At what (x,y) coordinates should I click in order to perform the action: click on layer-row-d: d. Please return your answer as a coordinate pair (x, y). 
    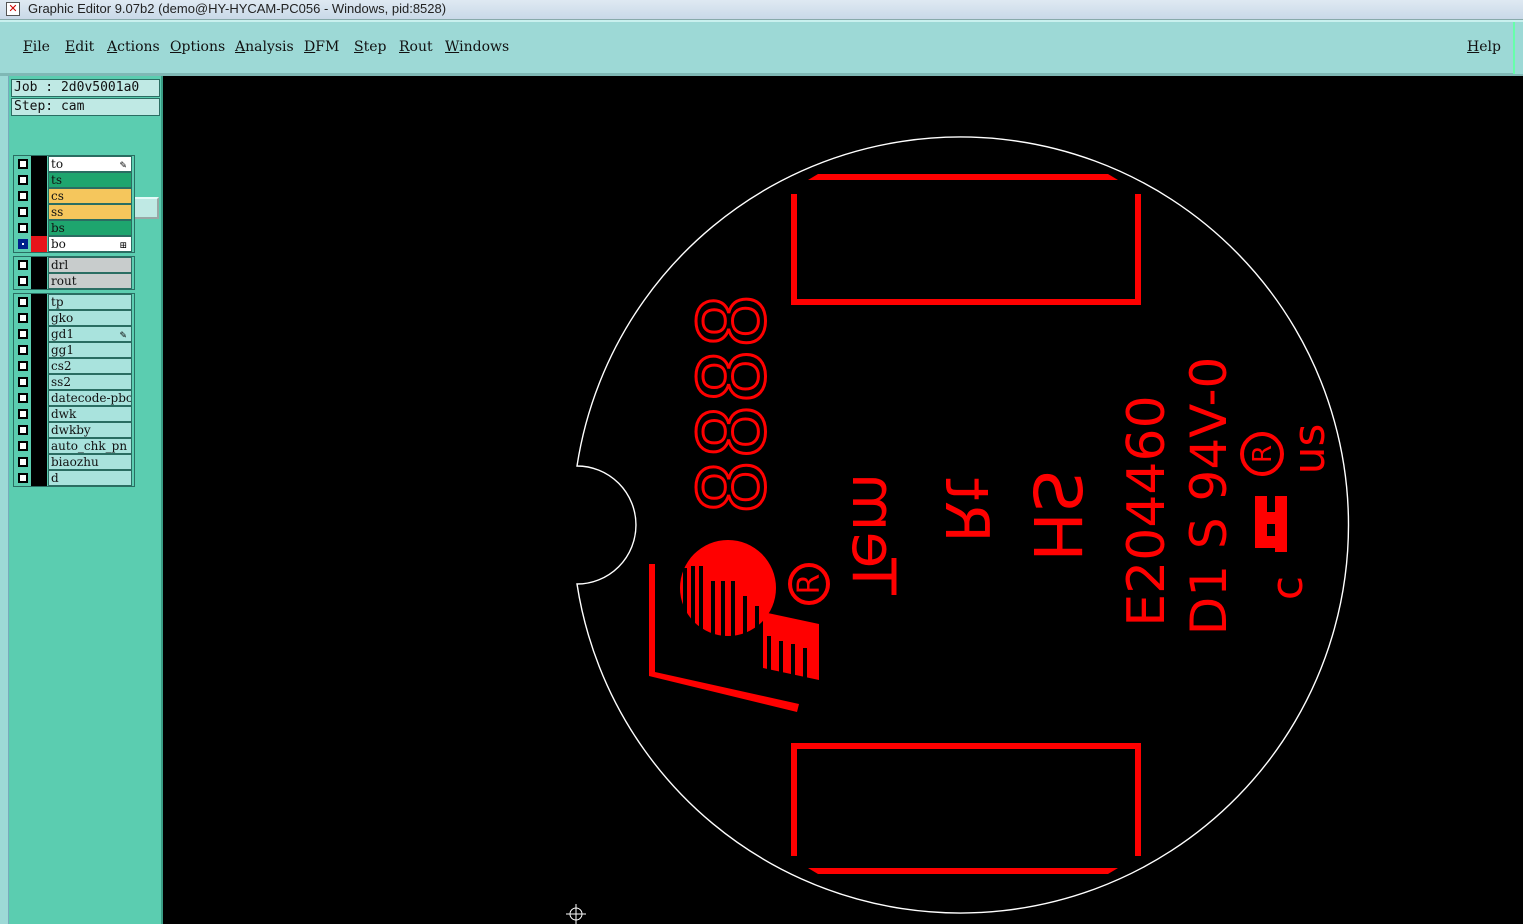
    Looking at the image, I should click on (74, 478).